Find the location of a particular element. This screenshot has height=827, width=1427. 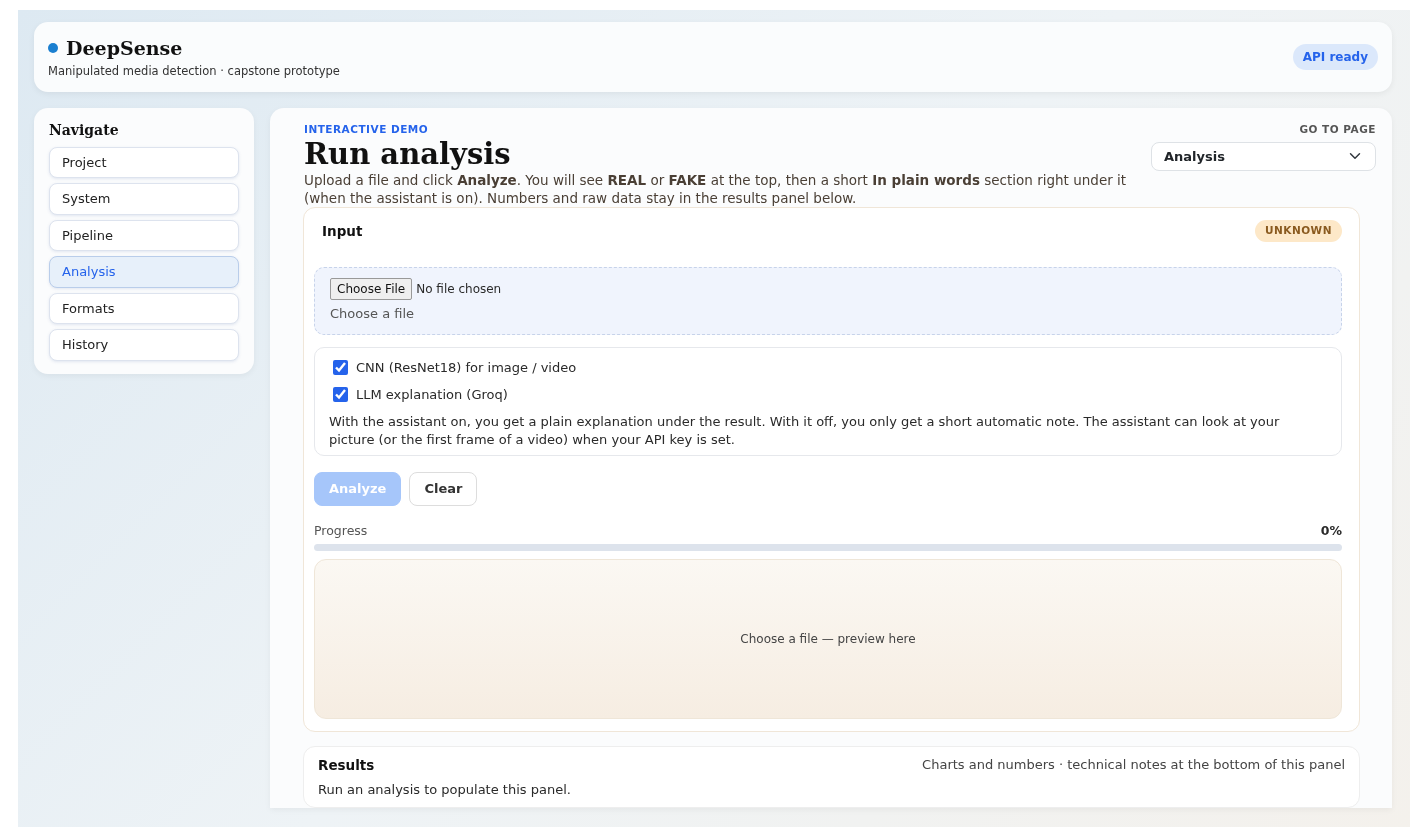

card-title: Input is located at coordinates (342, 232).